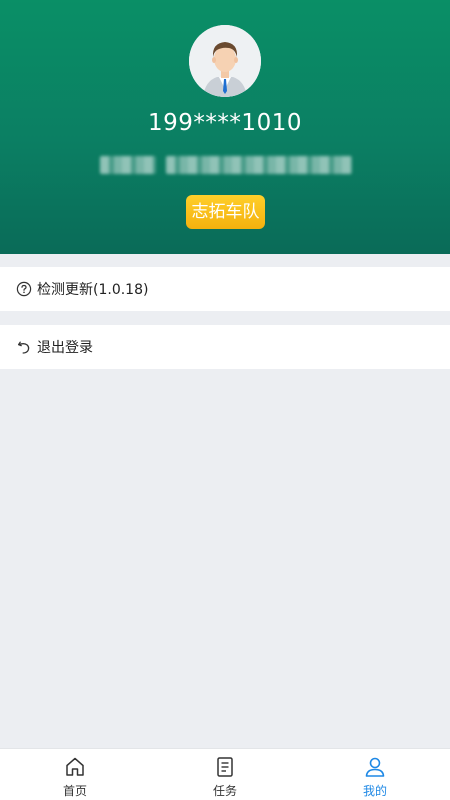  Describe the element at coordinates (375, 767) in the screenshot. I see `user-icon` at that location.